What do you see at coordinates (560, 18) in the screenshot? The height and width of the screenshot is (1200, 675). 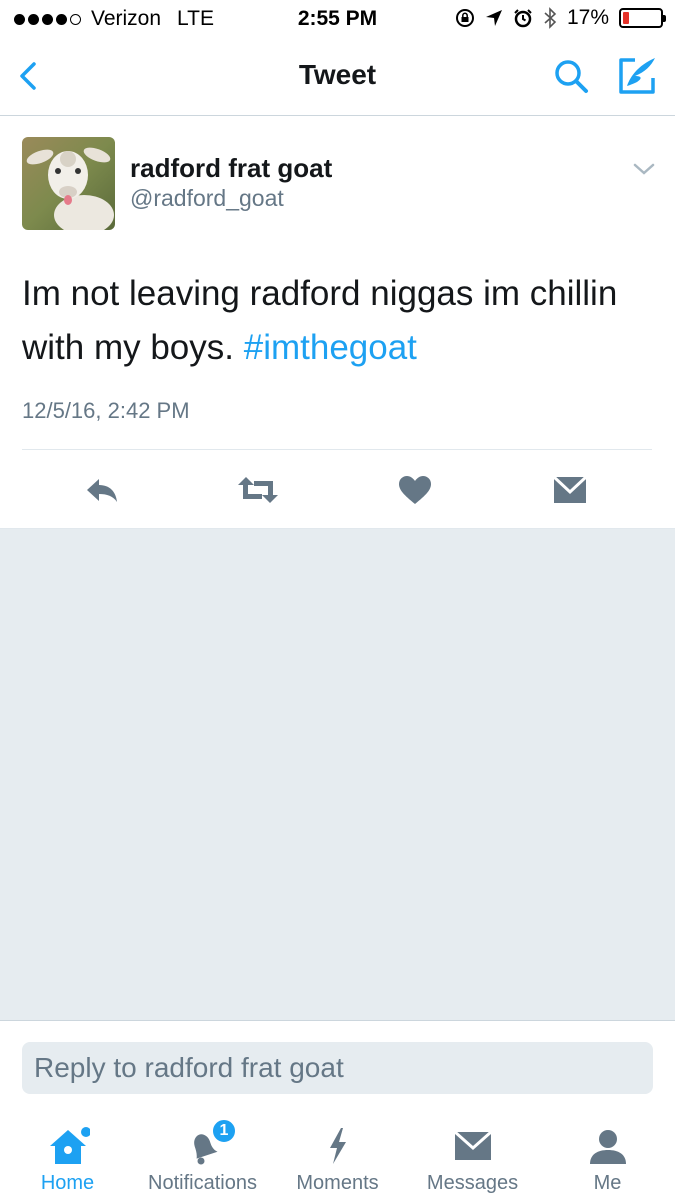 I see `status-right: 17%` at bounding box center [560, 18].